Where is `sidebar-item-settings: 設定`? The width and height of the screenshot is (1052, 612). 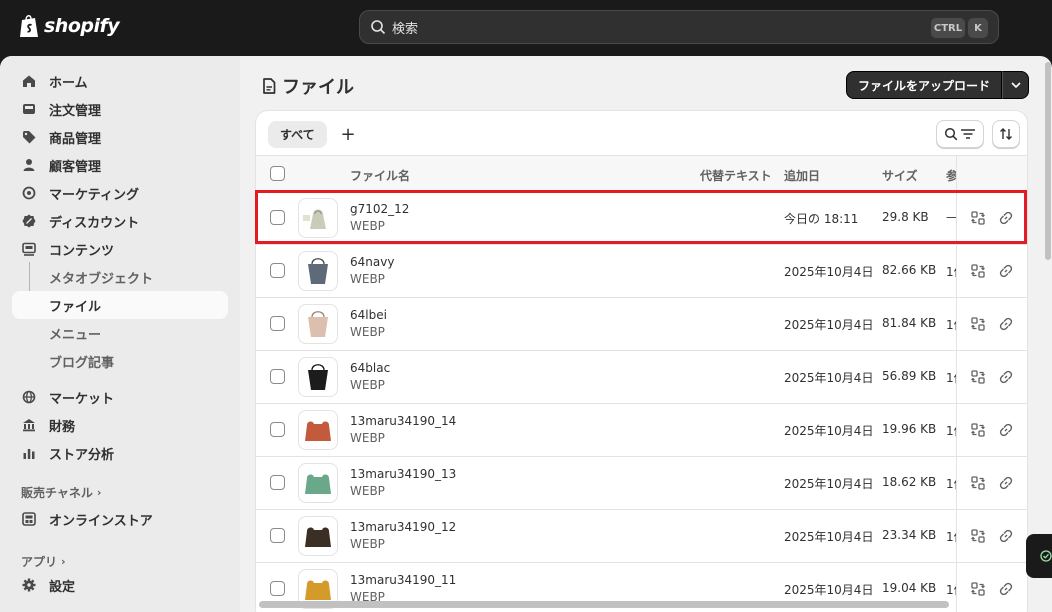
sidebar-item-settings: 設定 is located at coordinates (120, 585).